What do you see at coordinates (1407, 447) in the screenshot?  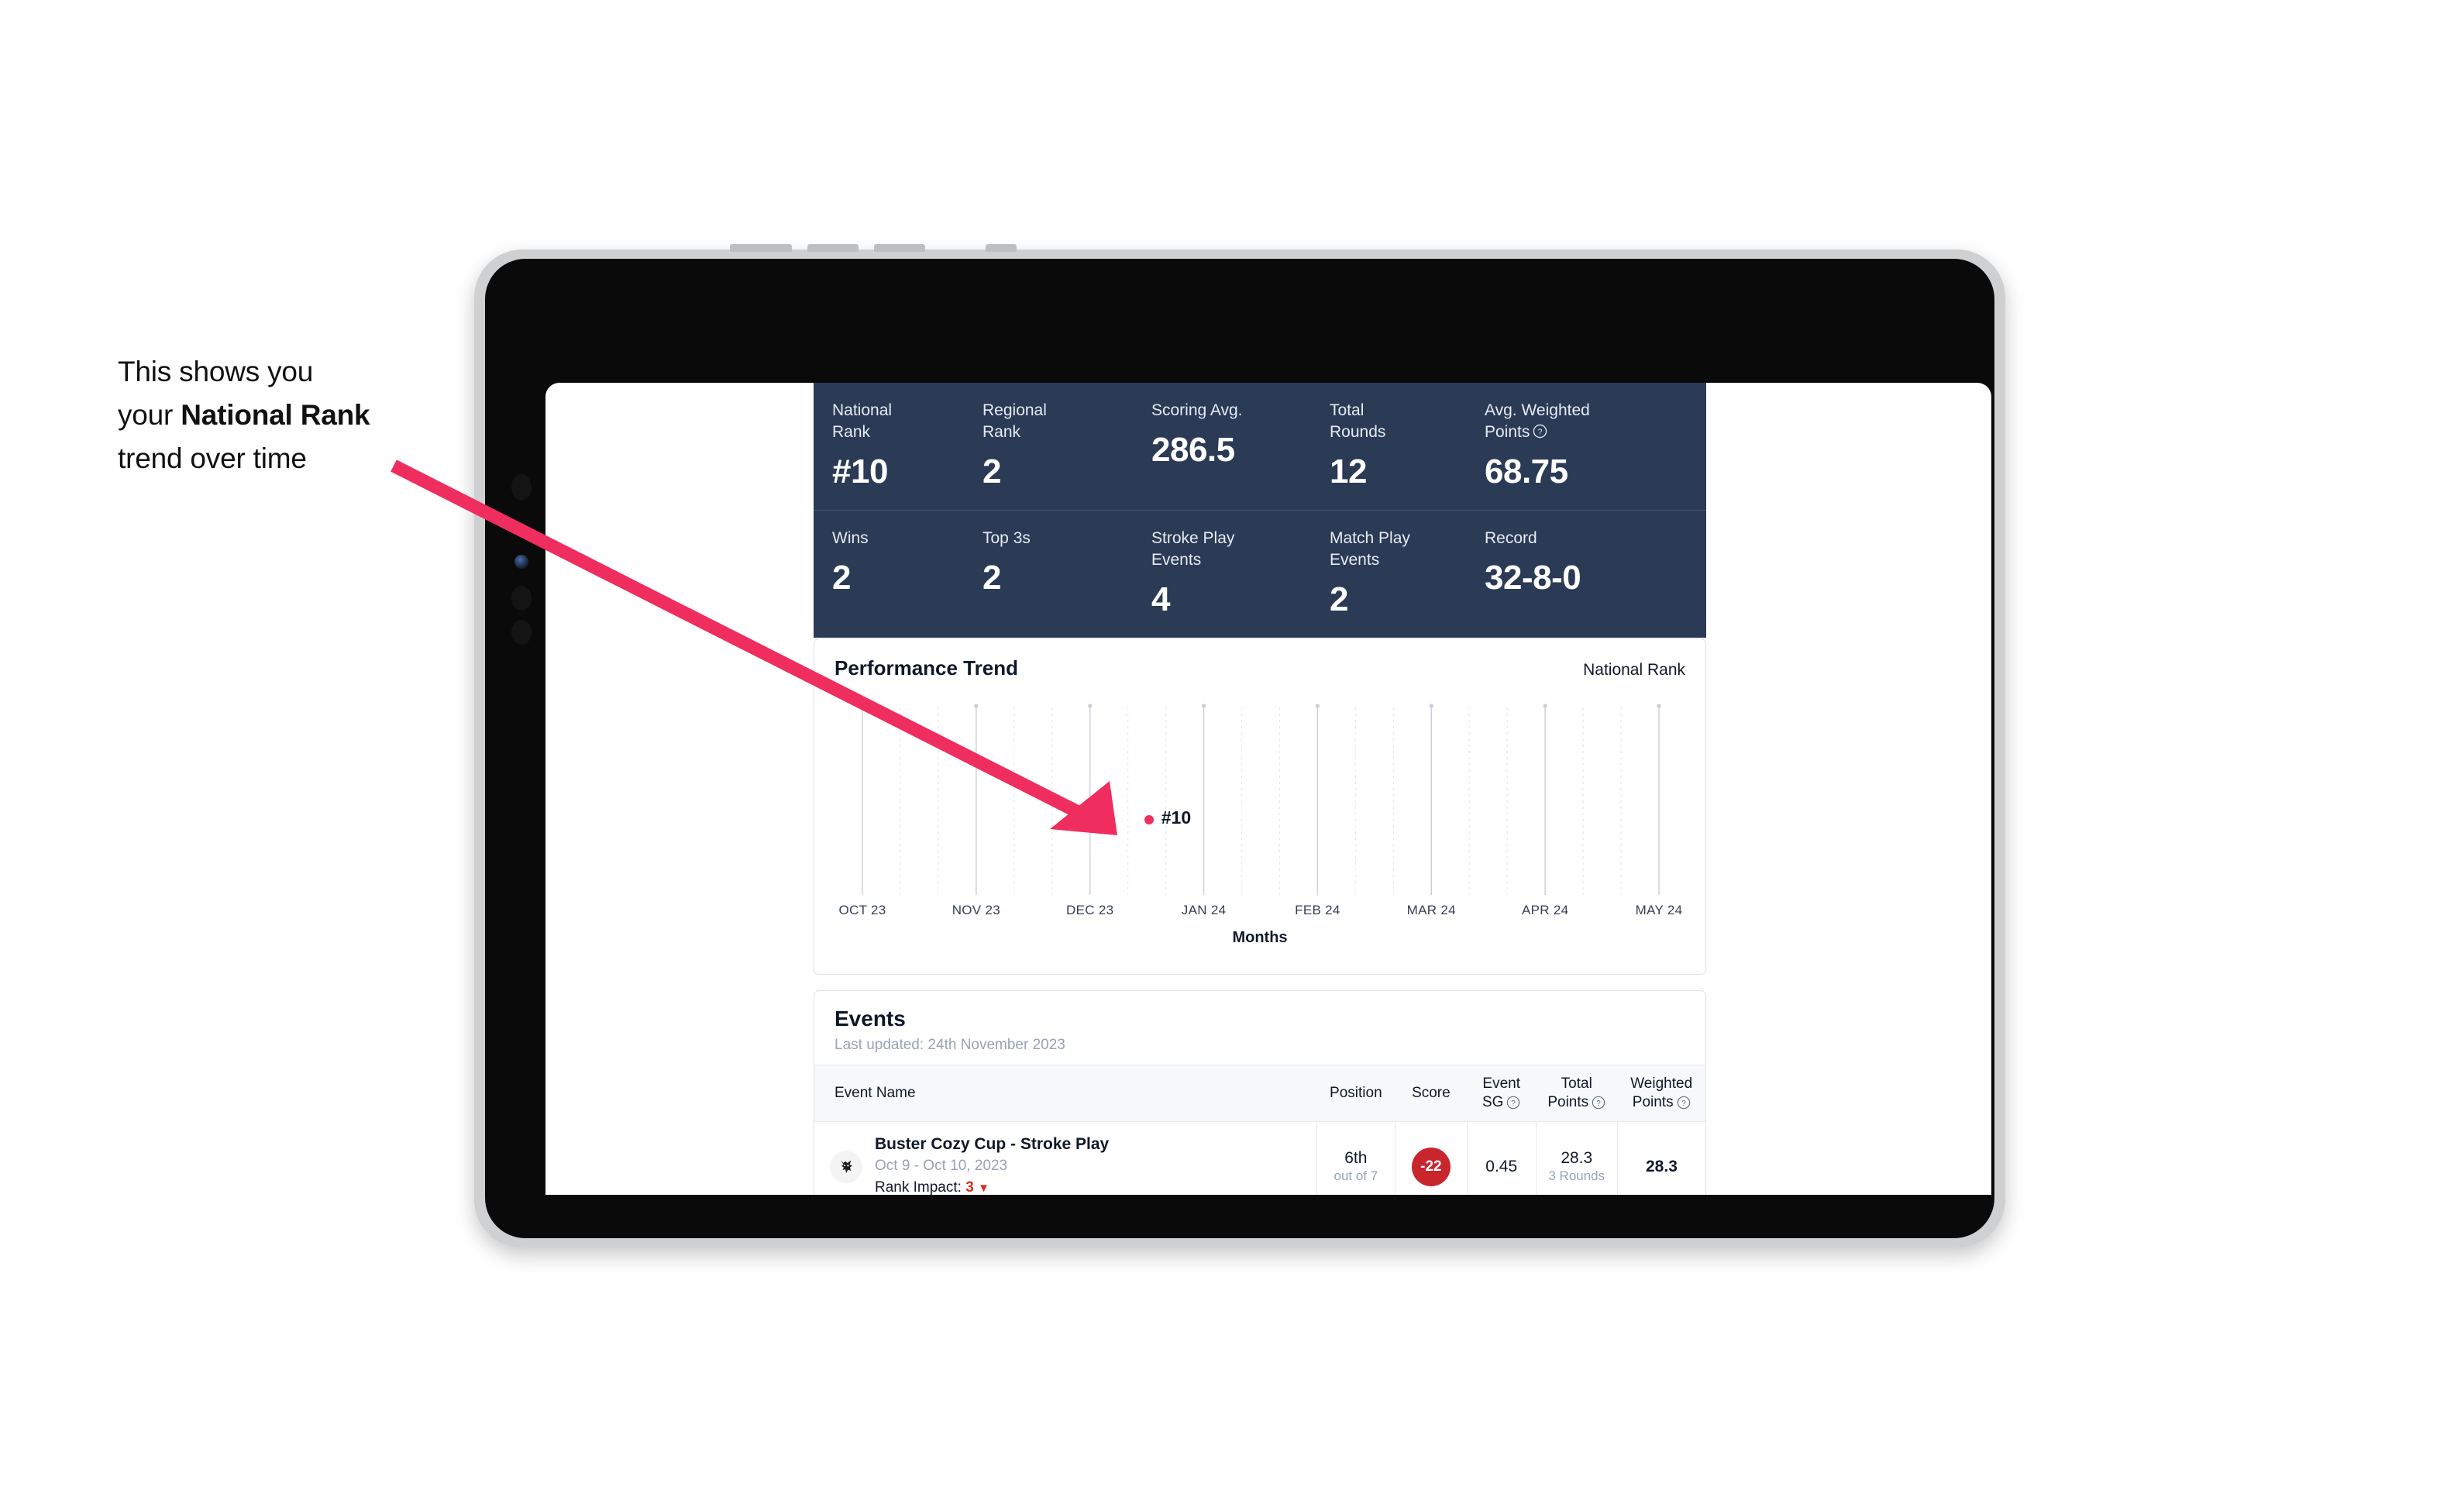 I see `stat-total-rounds: Total Rounds 12` at bounding box center [1407, 447].